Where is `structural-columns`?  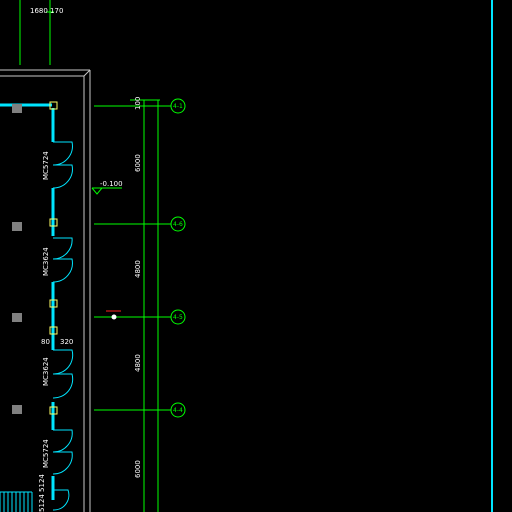 structural-columns is located at coordinates (53, 258).